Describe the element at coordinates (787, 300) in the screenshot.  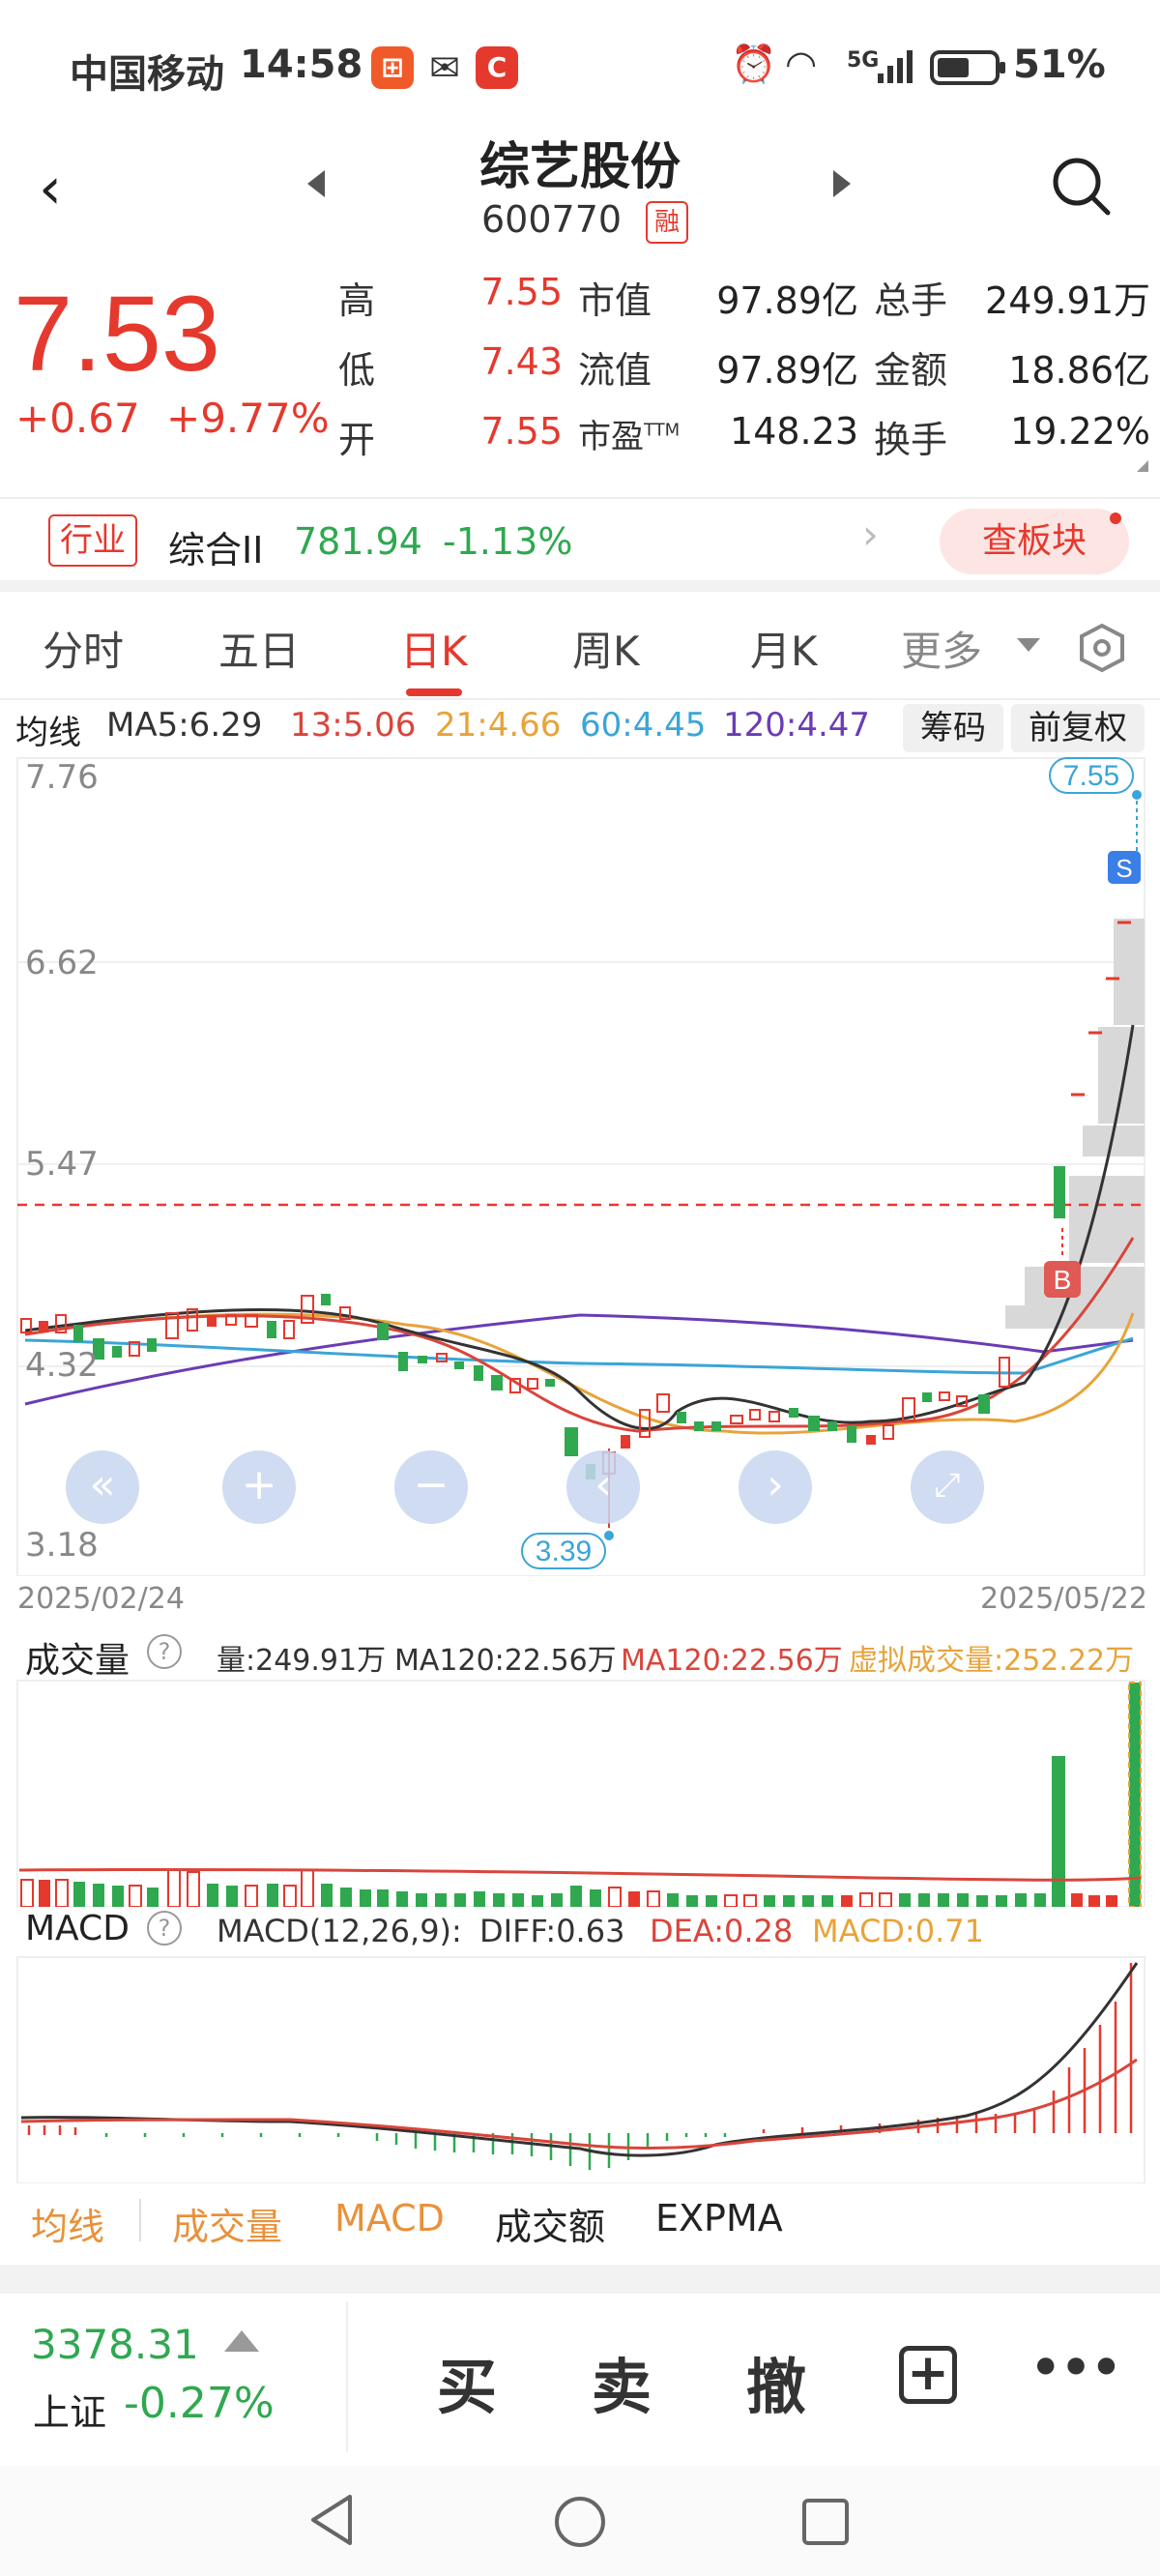
I see `market-cap-value: 97.89亿` at that location.